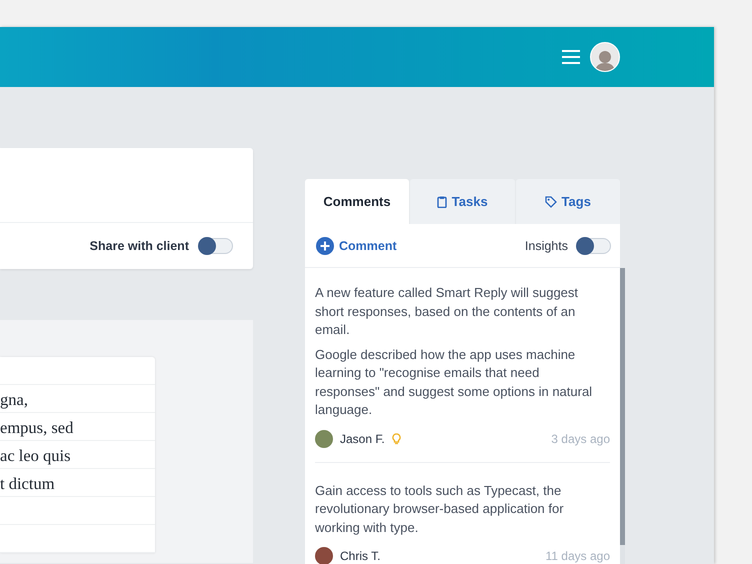  I want to click on document-text: t dictum, so click(27, 484).